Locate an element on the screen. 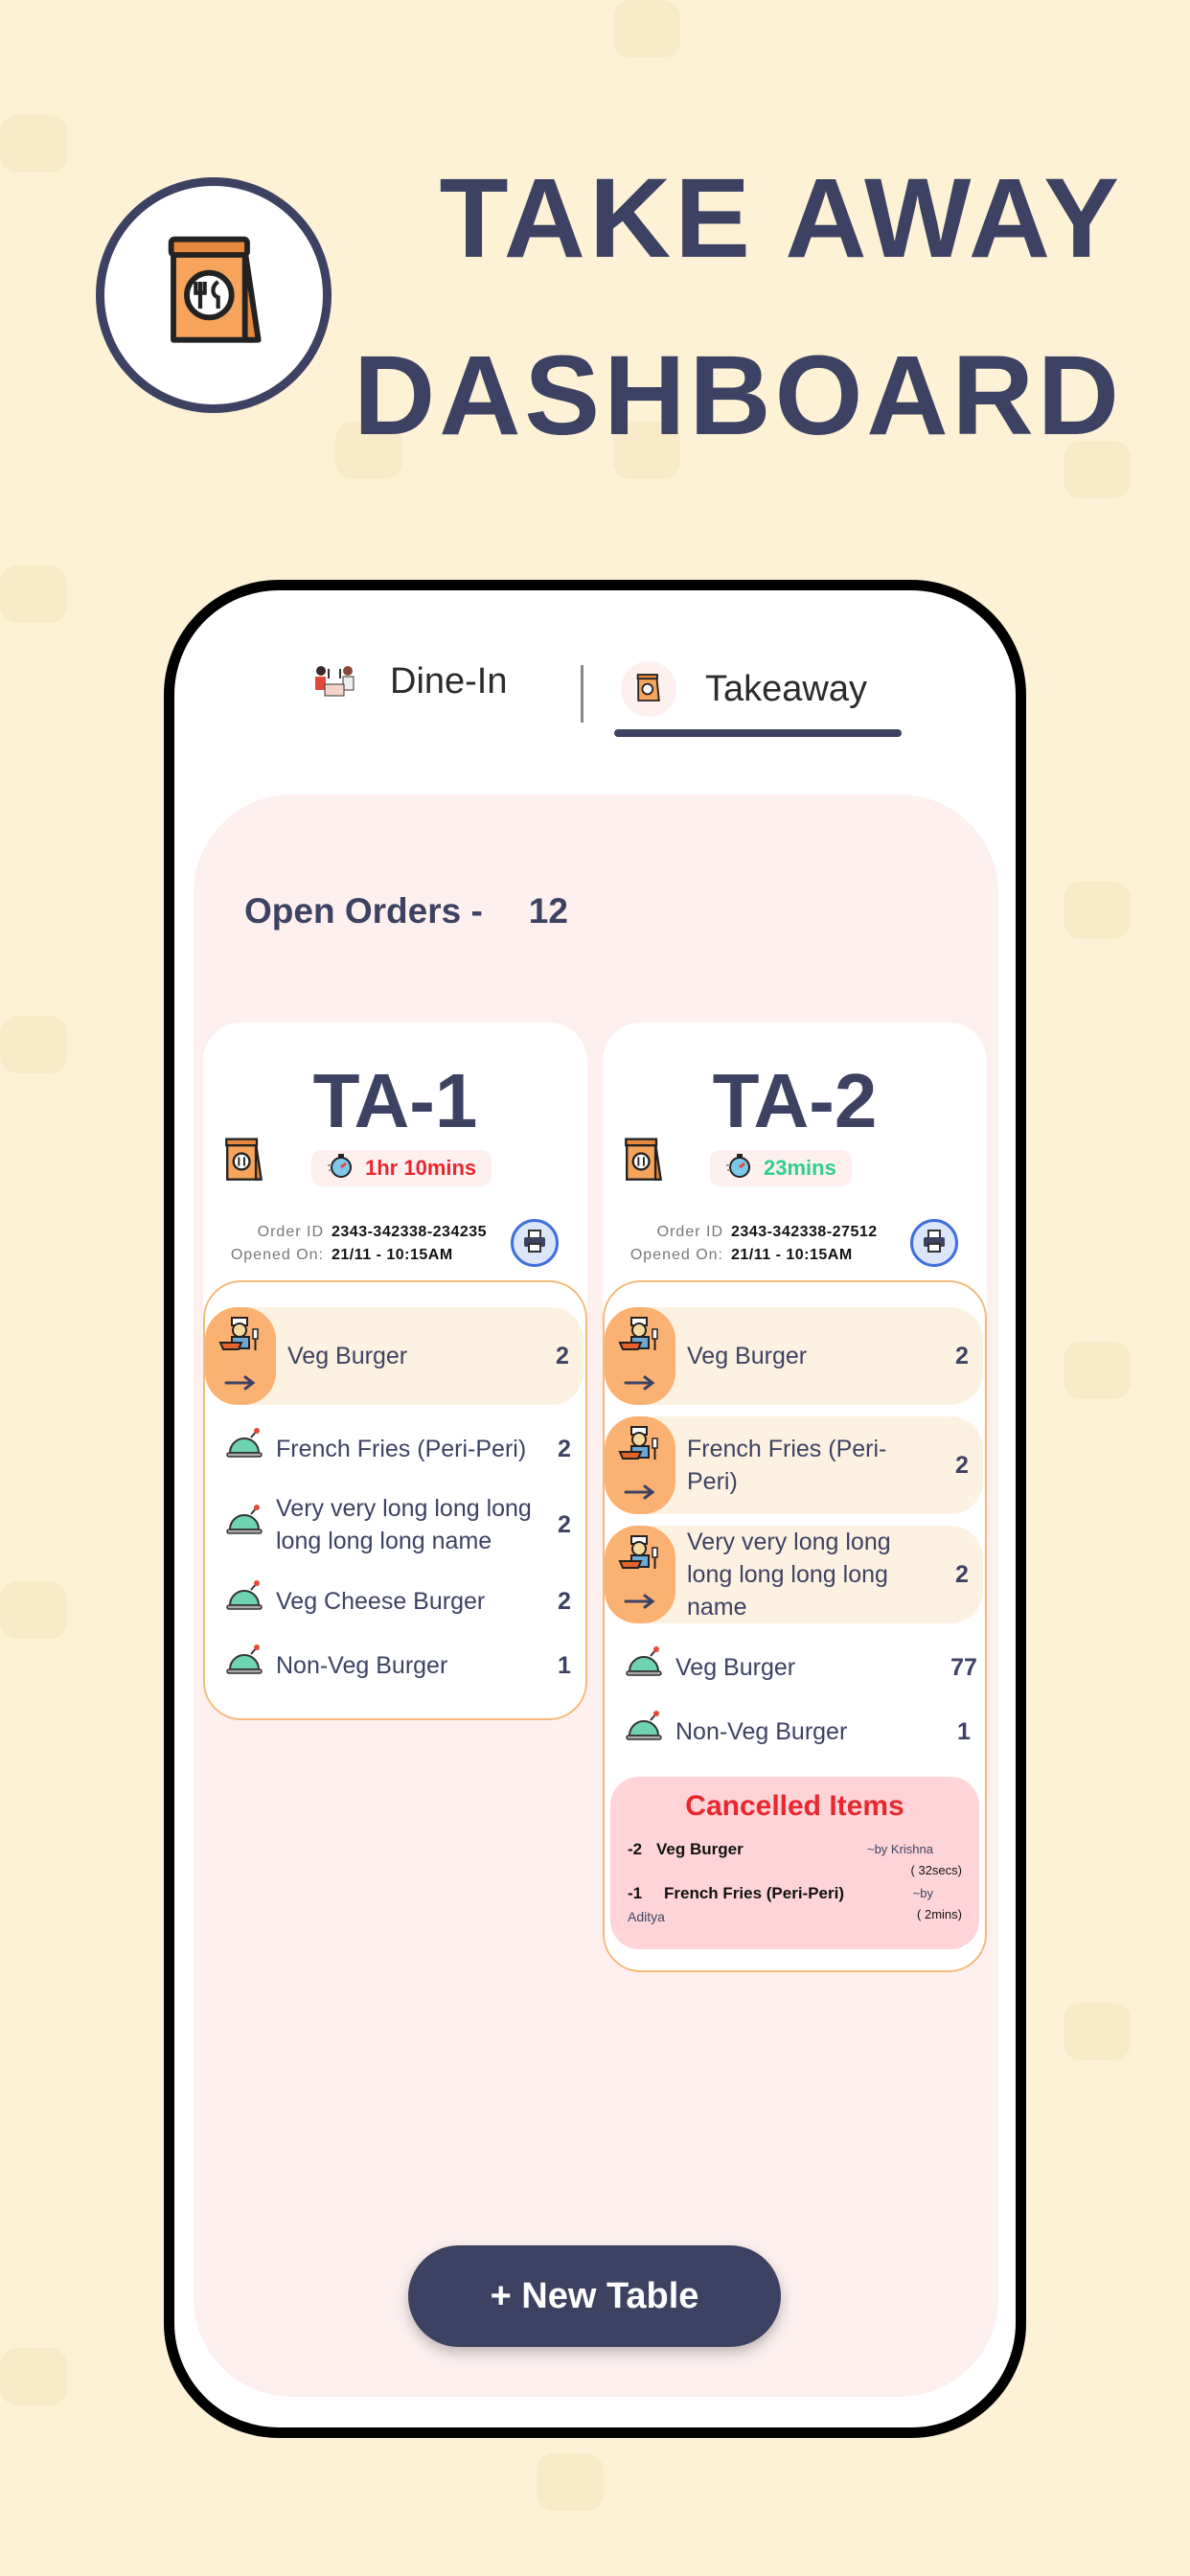 Image resolution: width=1190 pixels, height=2576 pixels. cancelled-by: ~by Krishna is located at coordinates (900, 1849).